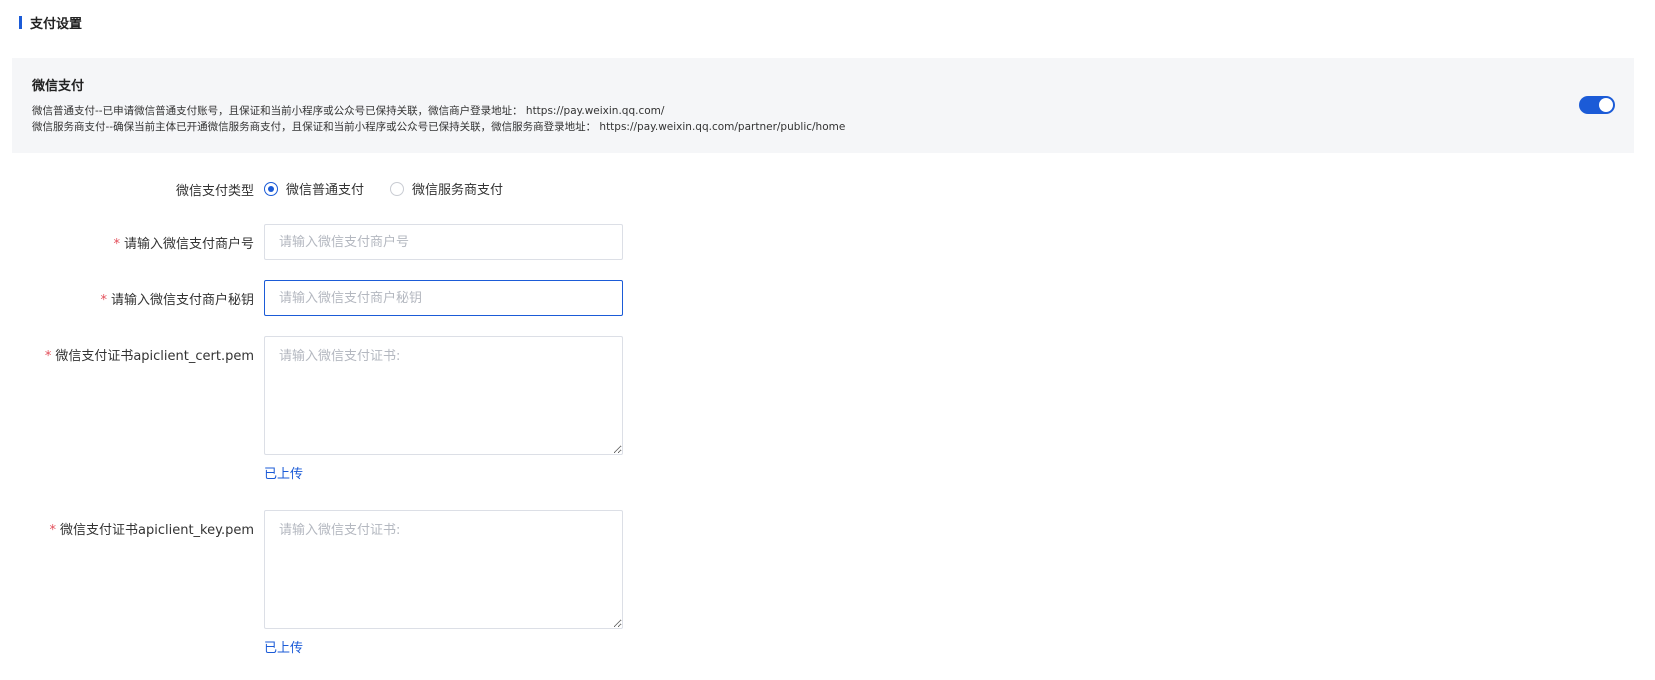 The width and height of the screenshot is (1655, 680). What do you see at coordinates (443, 395) in the screenshot?
I see `cert-pem-textarea` at bounding box center [443, 395].